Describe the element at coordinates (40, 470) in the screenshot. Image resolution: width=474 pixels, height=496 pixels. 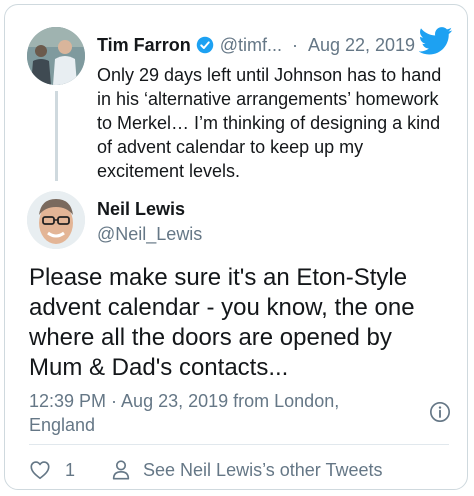
I see `heart-icon` at that location.